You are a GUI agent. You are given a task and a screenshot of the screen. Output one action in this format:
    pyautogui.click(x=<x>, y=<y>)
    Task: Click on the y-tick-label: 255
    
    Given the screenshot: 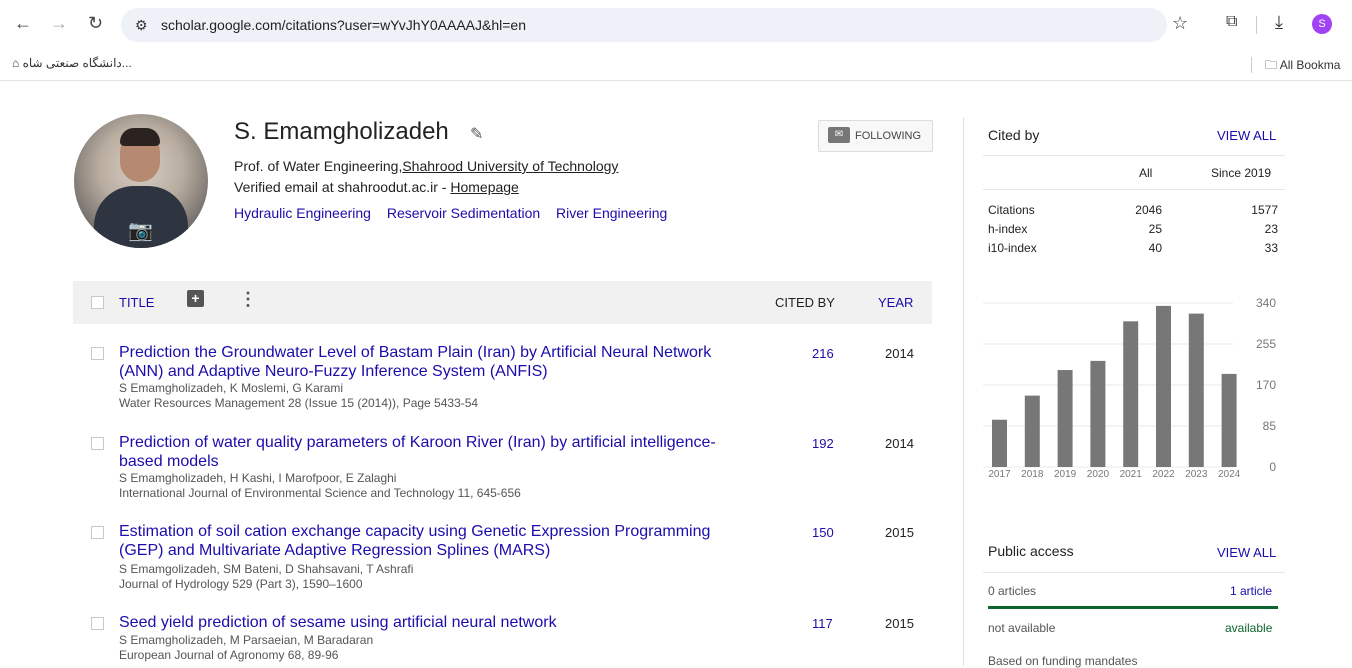 What is the action you would take?
    pyautogui.click(x=1266, y=344)
    